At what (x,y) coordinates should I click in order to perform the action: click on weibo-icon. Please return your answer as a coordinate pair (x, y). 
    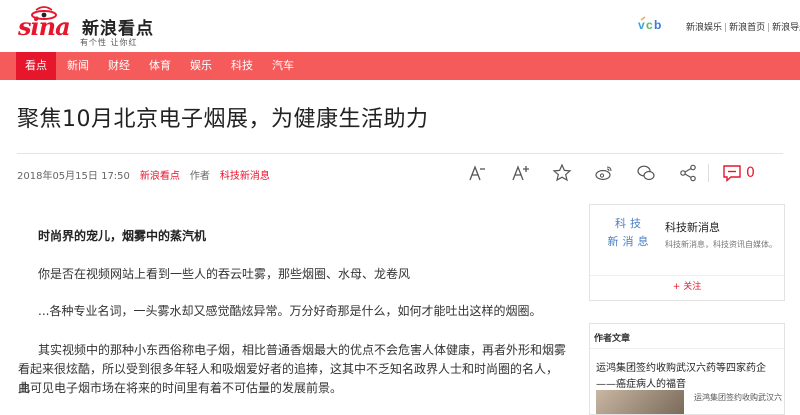
    Looking at the image, I should click on (603, 173).